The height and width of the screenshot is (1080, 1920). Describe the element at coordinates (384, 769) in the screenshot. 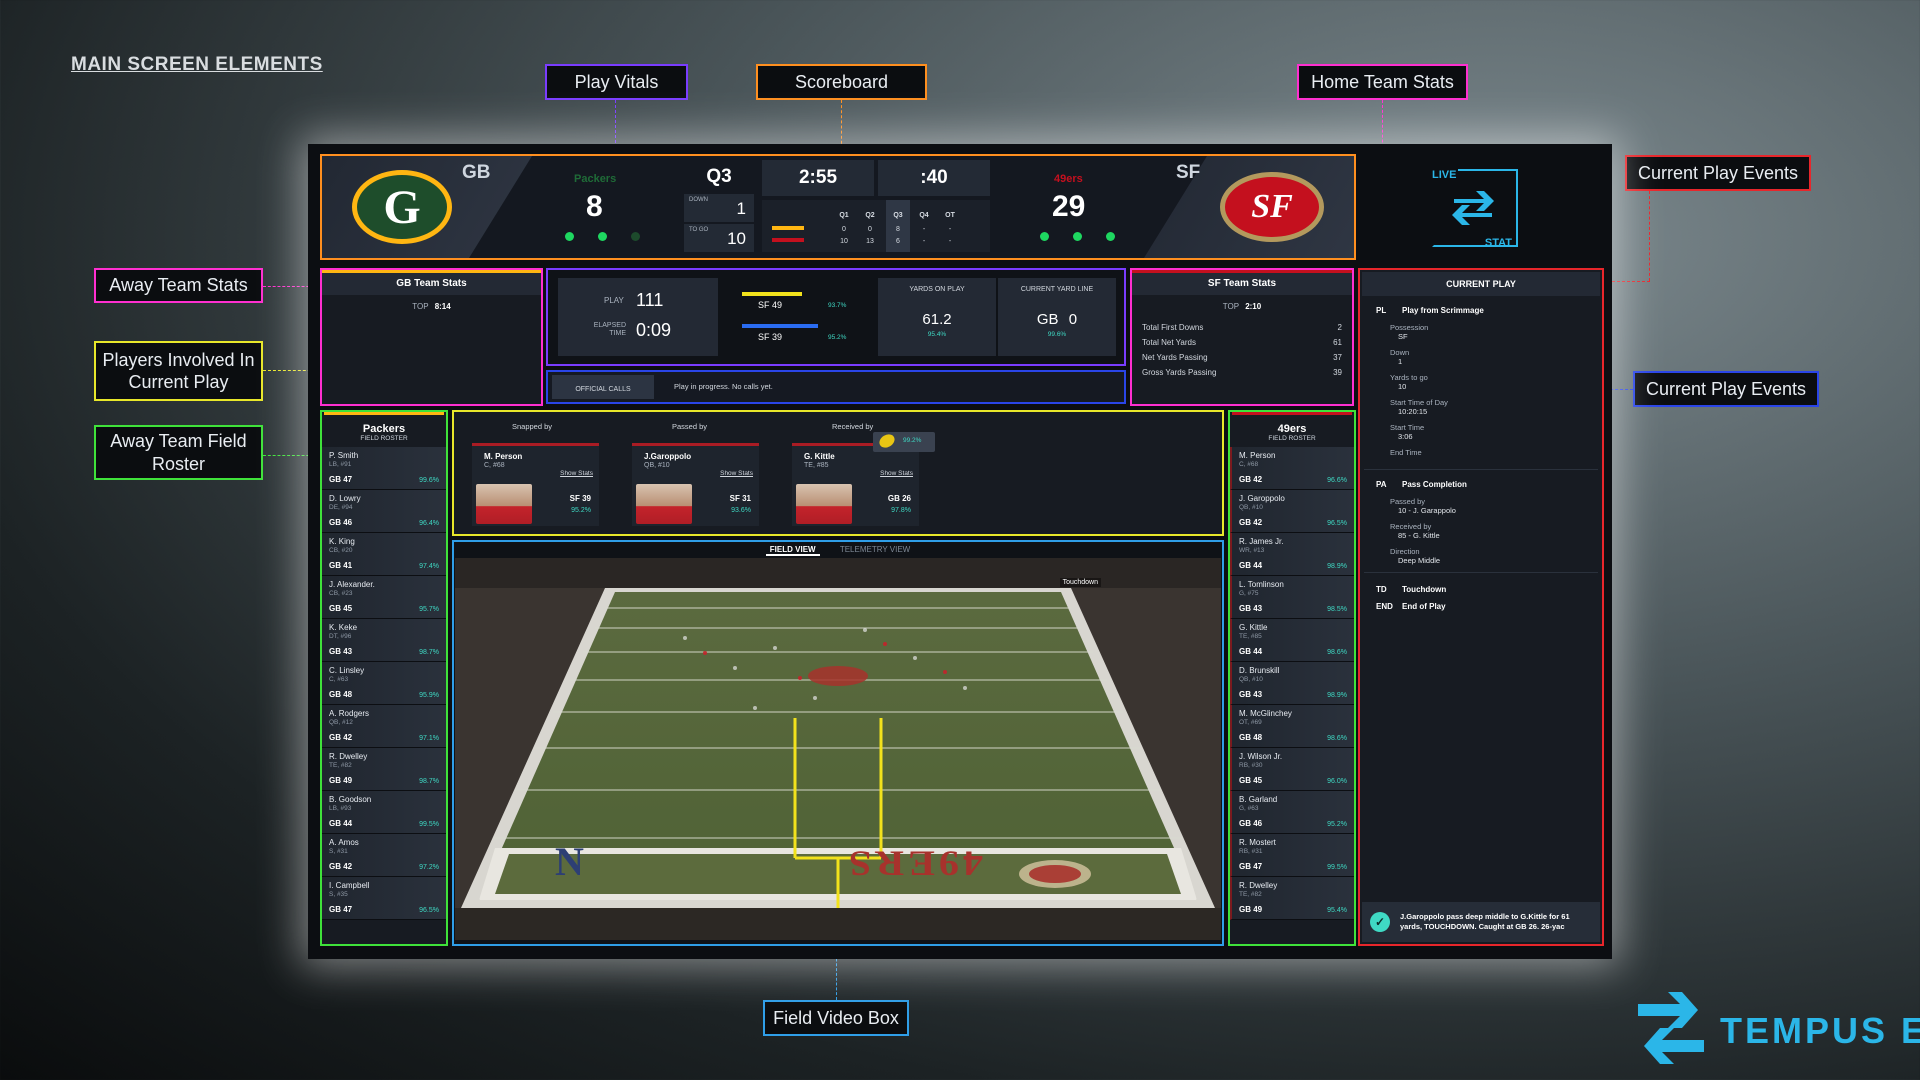

I see `roster-item: R. Dwelley TE, #82 GB 49 98.7%` at that location.